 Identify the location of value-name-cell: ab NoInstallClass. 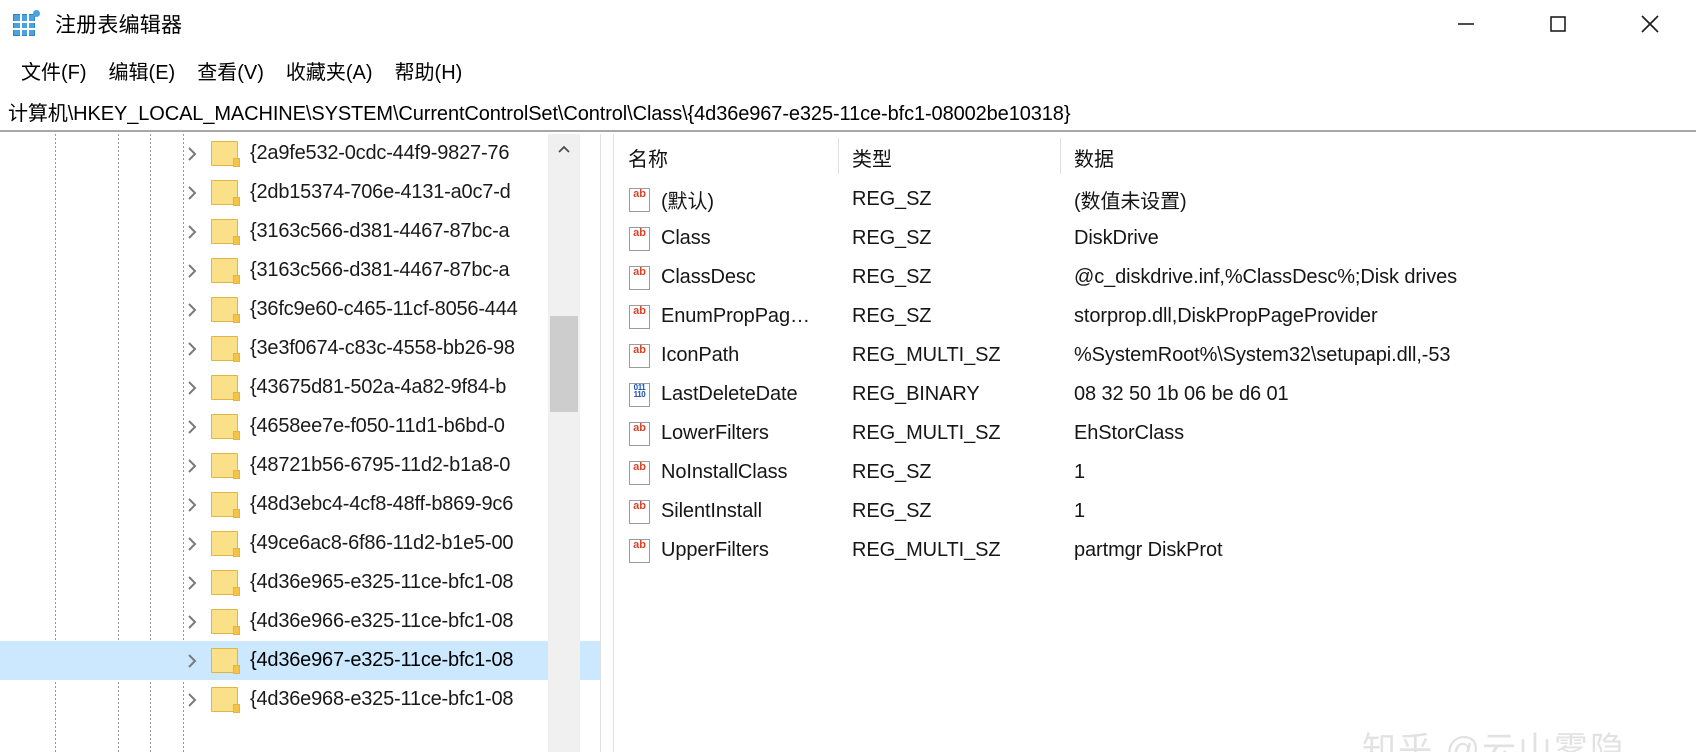
(726, 473).